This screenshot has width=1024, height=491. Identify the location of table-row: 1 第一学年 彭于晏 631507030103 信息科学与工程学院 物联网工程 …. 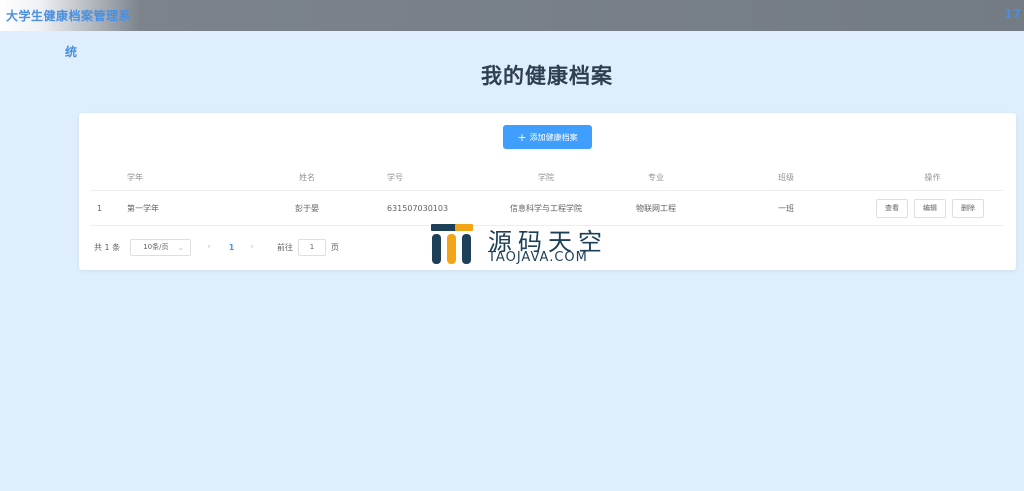
(547, 208).